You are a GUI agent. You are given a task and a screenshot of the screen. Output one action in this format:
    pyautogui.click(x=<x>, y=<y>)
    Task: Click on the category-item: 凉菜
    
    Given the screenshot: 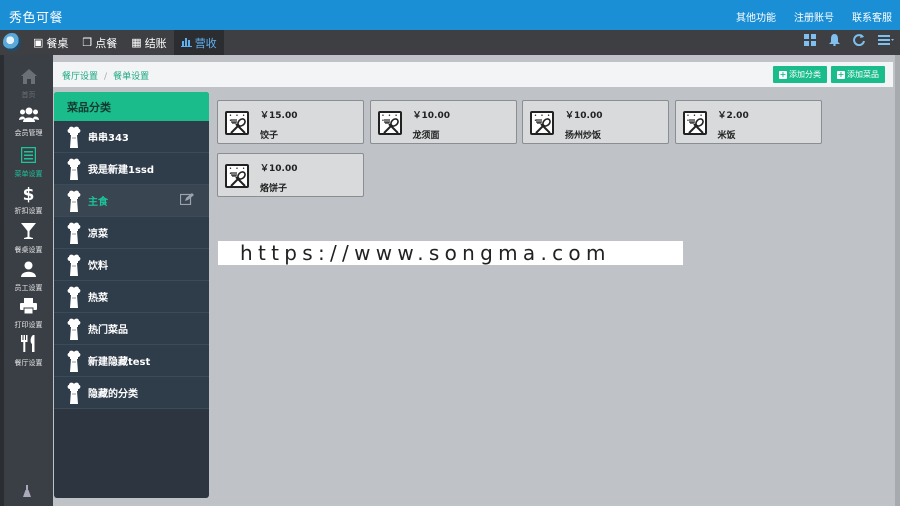 What is the action you would take?
    pyautogui.click(x=131, y=233)
    